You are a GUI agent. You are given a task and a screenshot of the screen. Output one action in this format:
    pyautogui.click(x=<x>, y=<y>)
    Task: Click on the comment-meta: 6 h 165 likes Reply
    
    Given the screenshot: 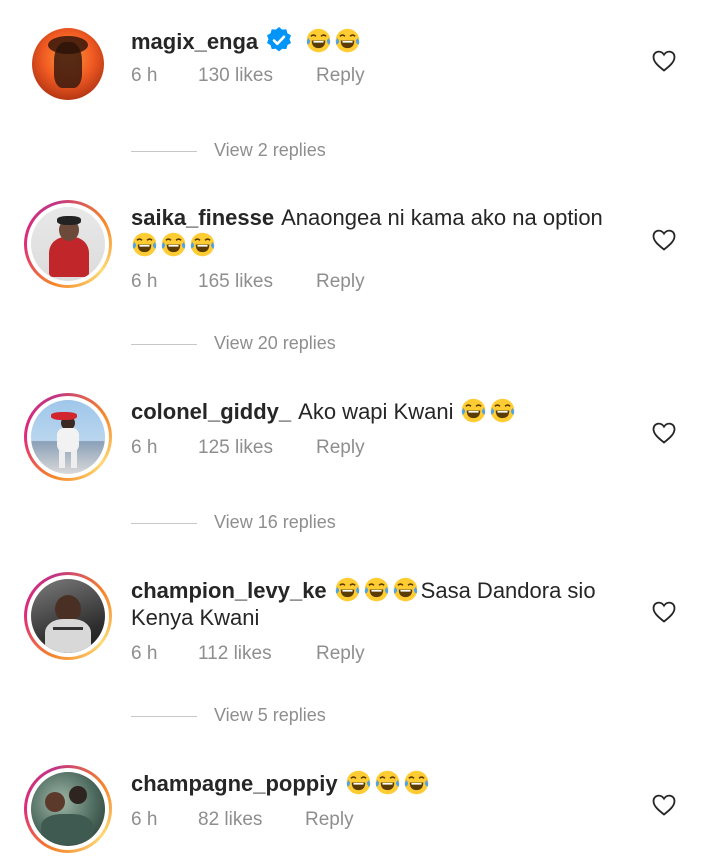 What is the action you would take?
    pyautogui.click(x=248, y=282)
    